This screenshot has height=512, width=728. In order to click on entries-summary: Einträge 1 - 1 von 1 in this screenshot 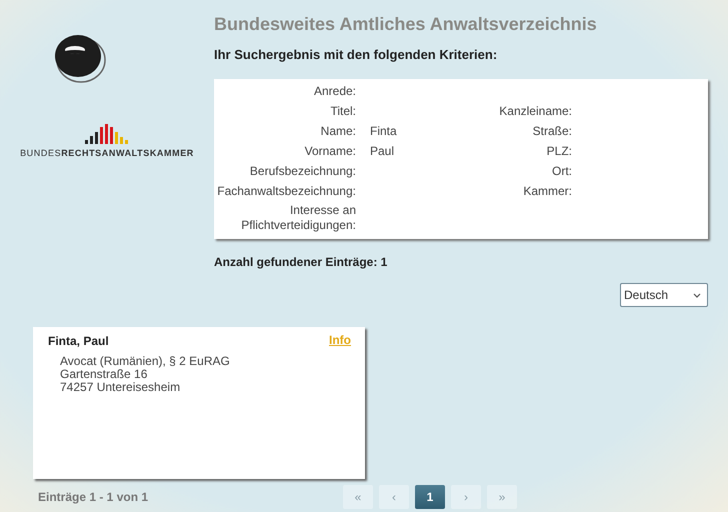, I will do `click(93, 497)`.